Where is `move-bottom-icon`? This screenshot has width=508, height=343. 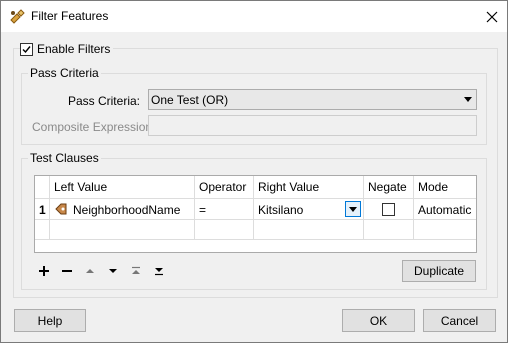 move-bottom-icon is located at coordinates (159, 272).